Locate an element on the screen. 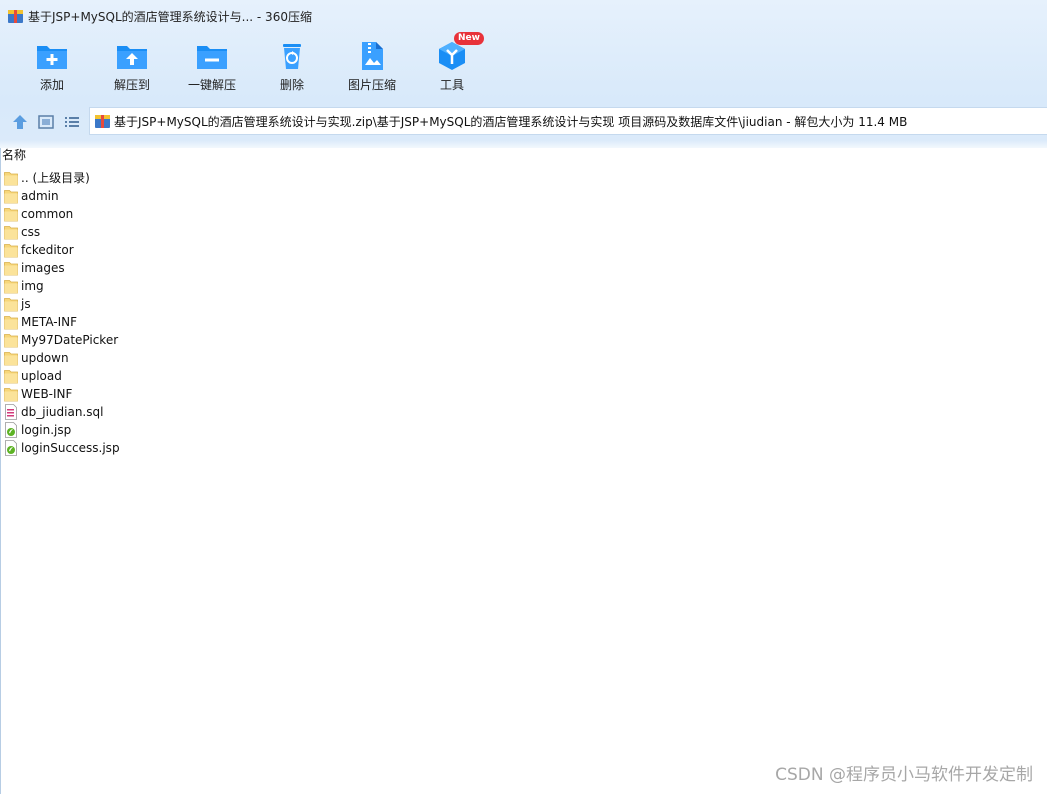 The image size is (1047, 794). delete-button: 删除 is located at coordinates (292, 68).